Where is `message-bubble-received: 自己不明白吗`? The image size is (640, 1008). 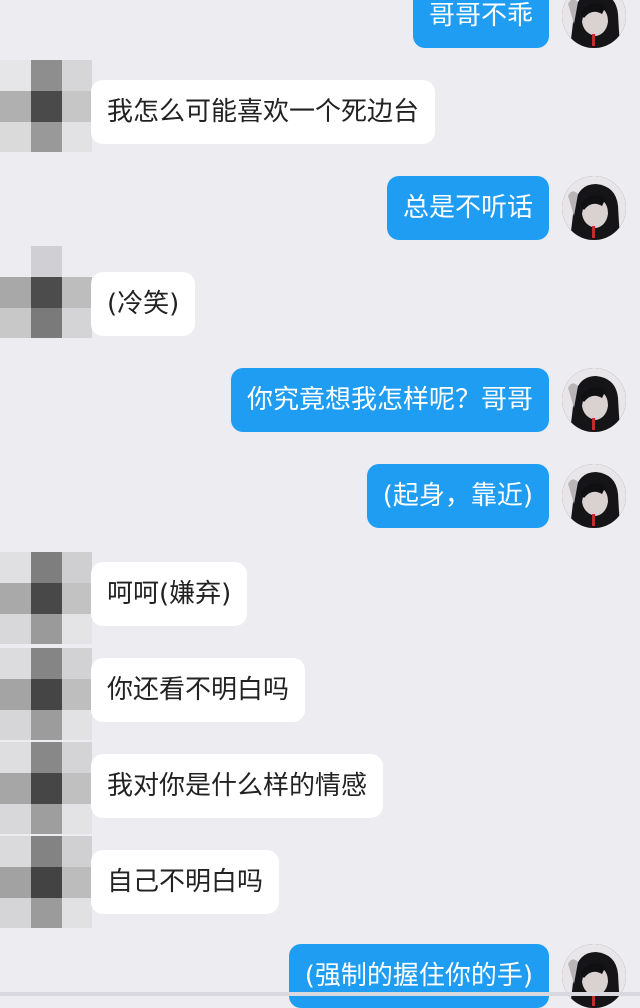
message-bubble-received: 自己不明白吗 is located at coordinates (185, 882).